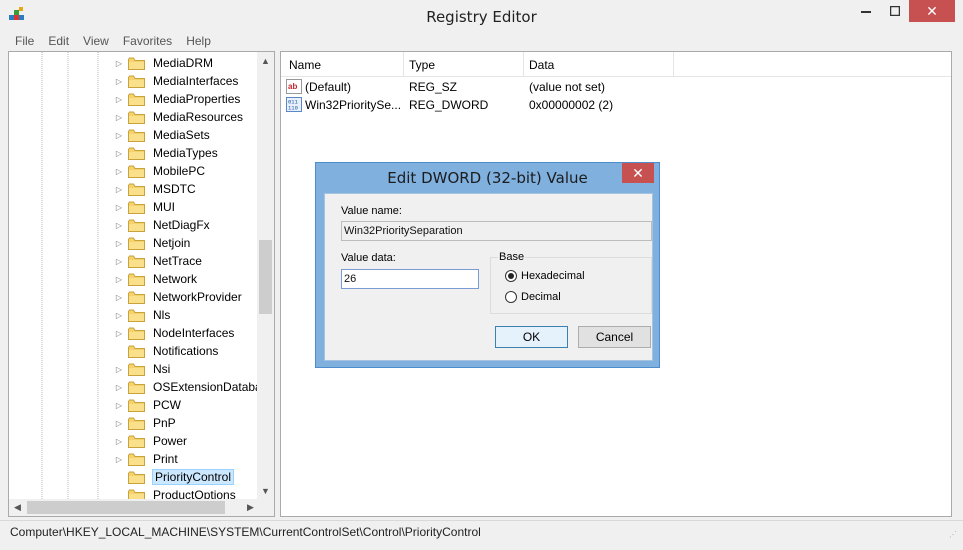 Image resolution: width=963 pixels, height=550 pixels. Describe the element at coordinates (178, 297) in the screenshot. I see `tree-node: ▷ NetworkProvider` at that location.